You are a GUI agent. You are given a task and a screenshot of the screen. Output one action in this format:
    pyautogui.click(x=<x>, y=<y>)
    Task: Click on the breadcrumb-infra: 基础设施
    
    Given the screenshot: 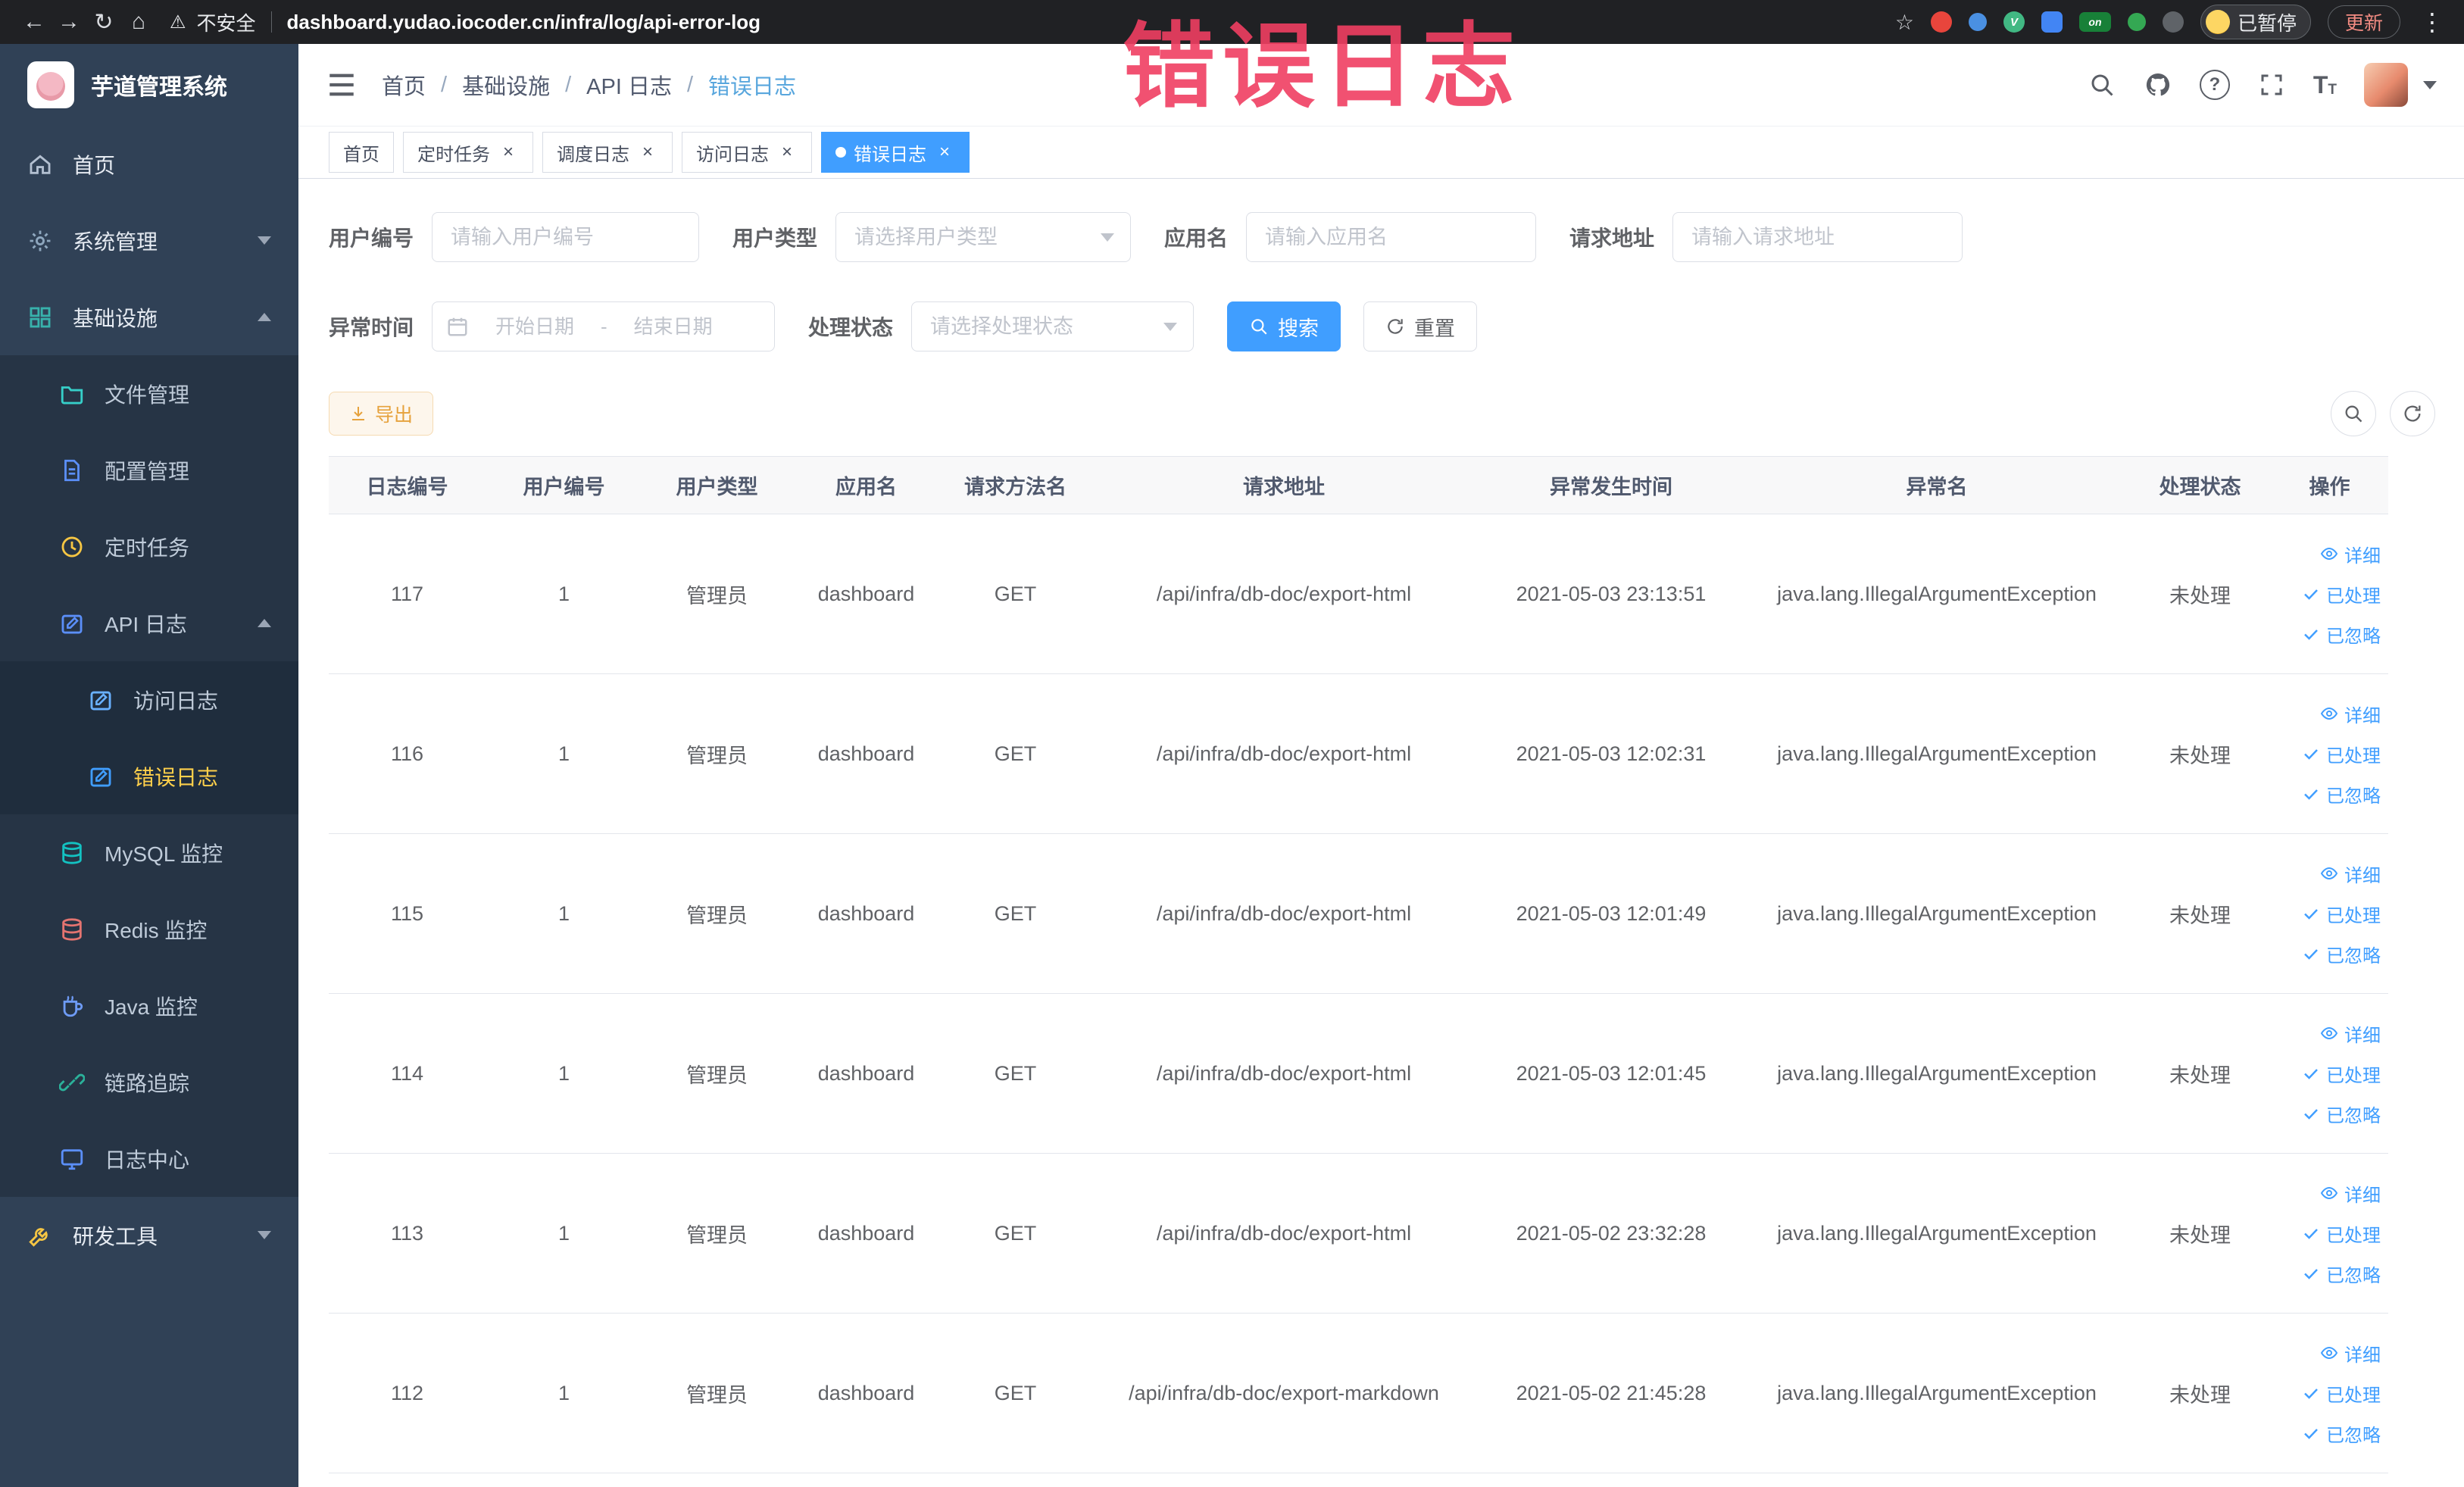 What is the action you would take?
    pyautogui.click(x=506, y=85)
    